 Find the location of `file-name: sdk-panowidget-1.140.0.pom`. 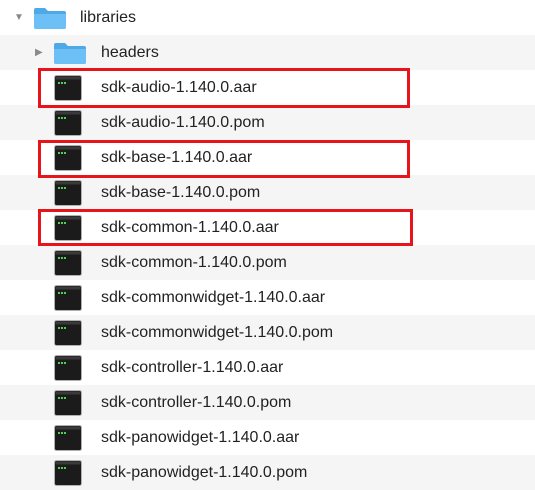

file-name: sdk-panowidget-1.140.0.pom is located at coordinates (204, 472).